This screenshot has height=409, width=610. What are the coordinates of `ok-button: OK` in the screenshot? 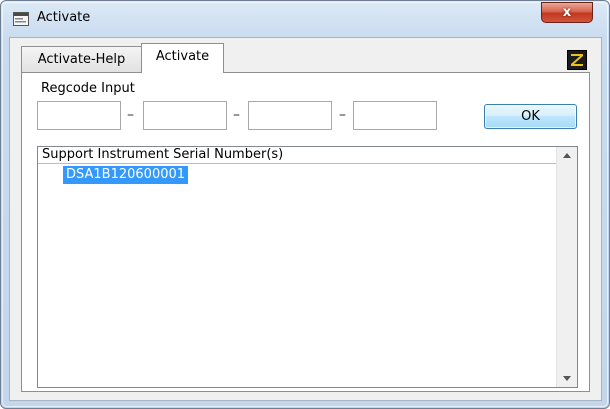 It's located at (530, 116).